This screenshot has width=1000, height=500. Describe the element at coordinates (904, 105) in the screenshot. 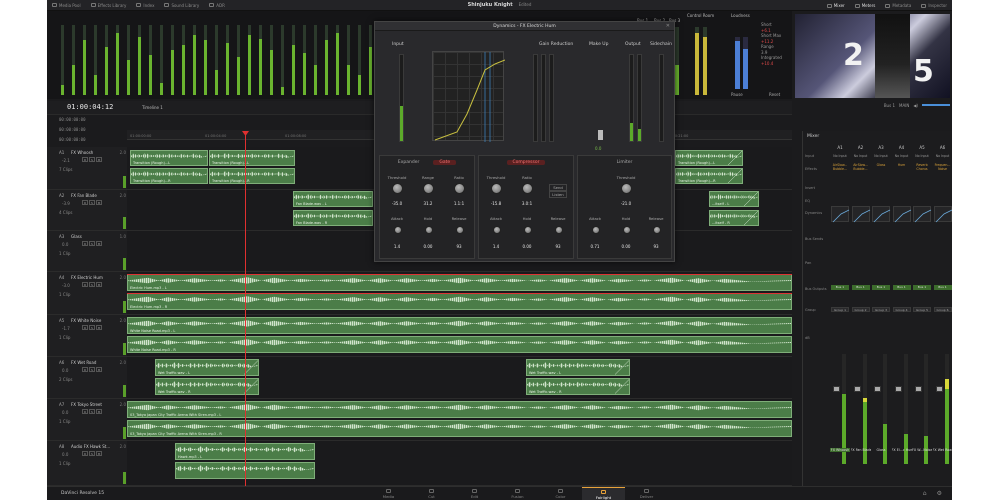

I see `viewer-zoom-select: MAIN` at that location.